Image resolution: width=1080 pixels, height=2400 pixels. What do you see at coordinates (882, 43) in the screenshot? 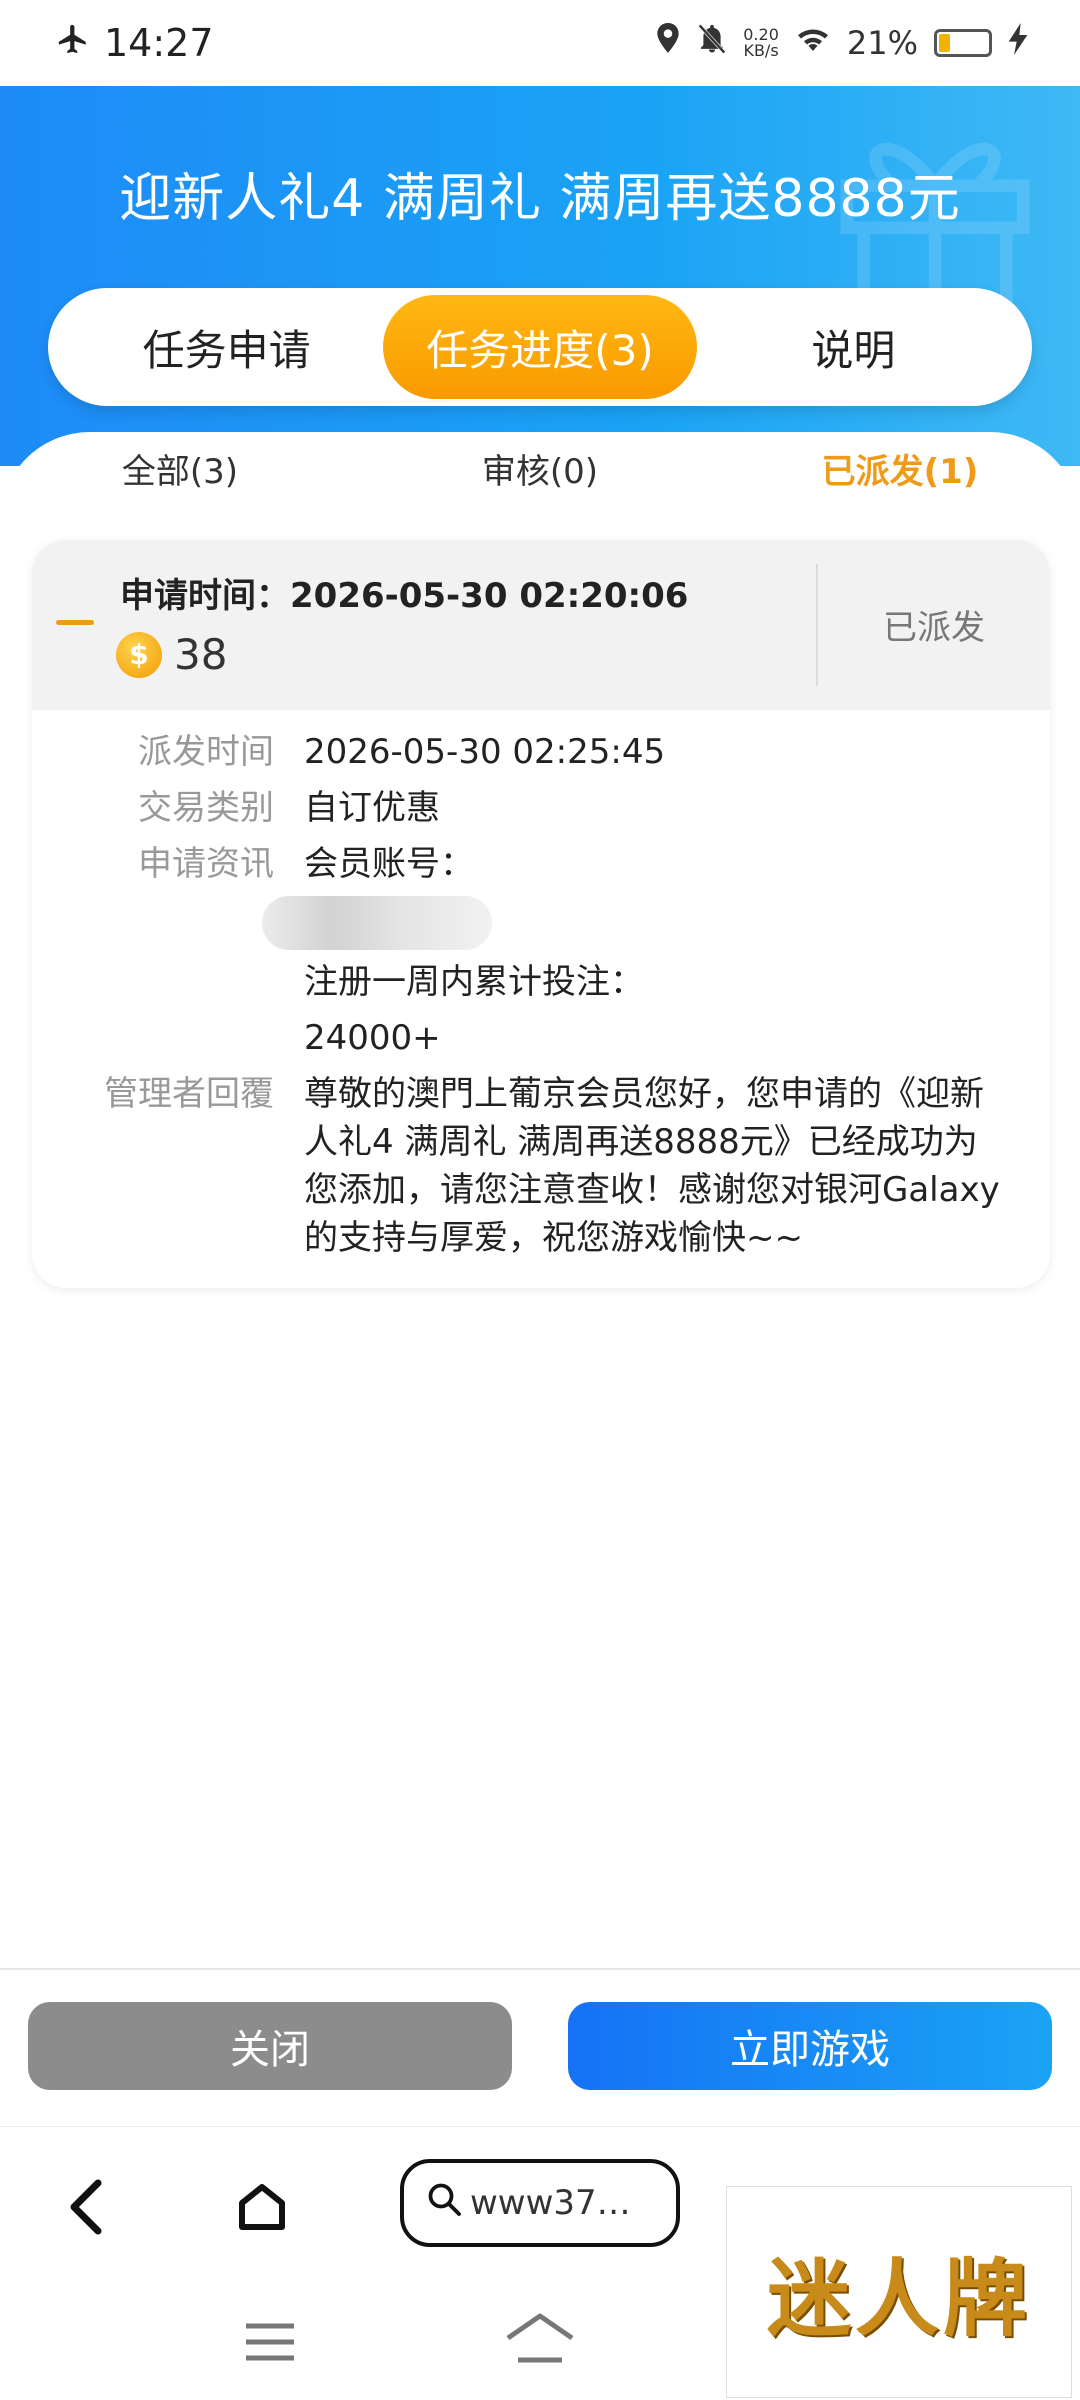
I see `battery-percent: 21%` at bounding box center [882, 43].